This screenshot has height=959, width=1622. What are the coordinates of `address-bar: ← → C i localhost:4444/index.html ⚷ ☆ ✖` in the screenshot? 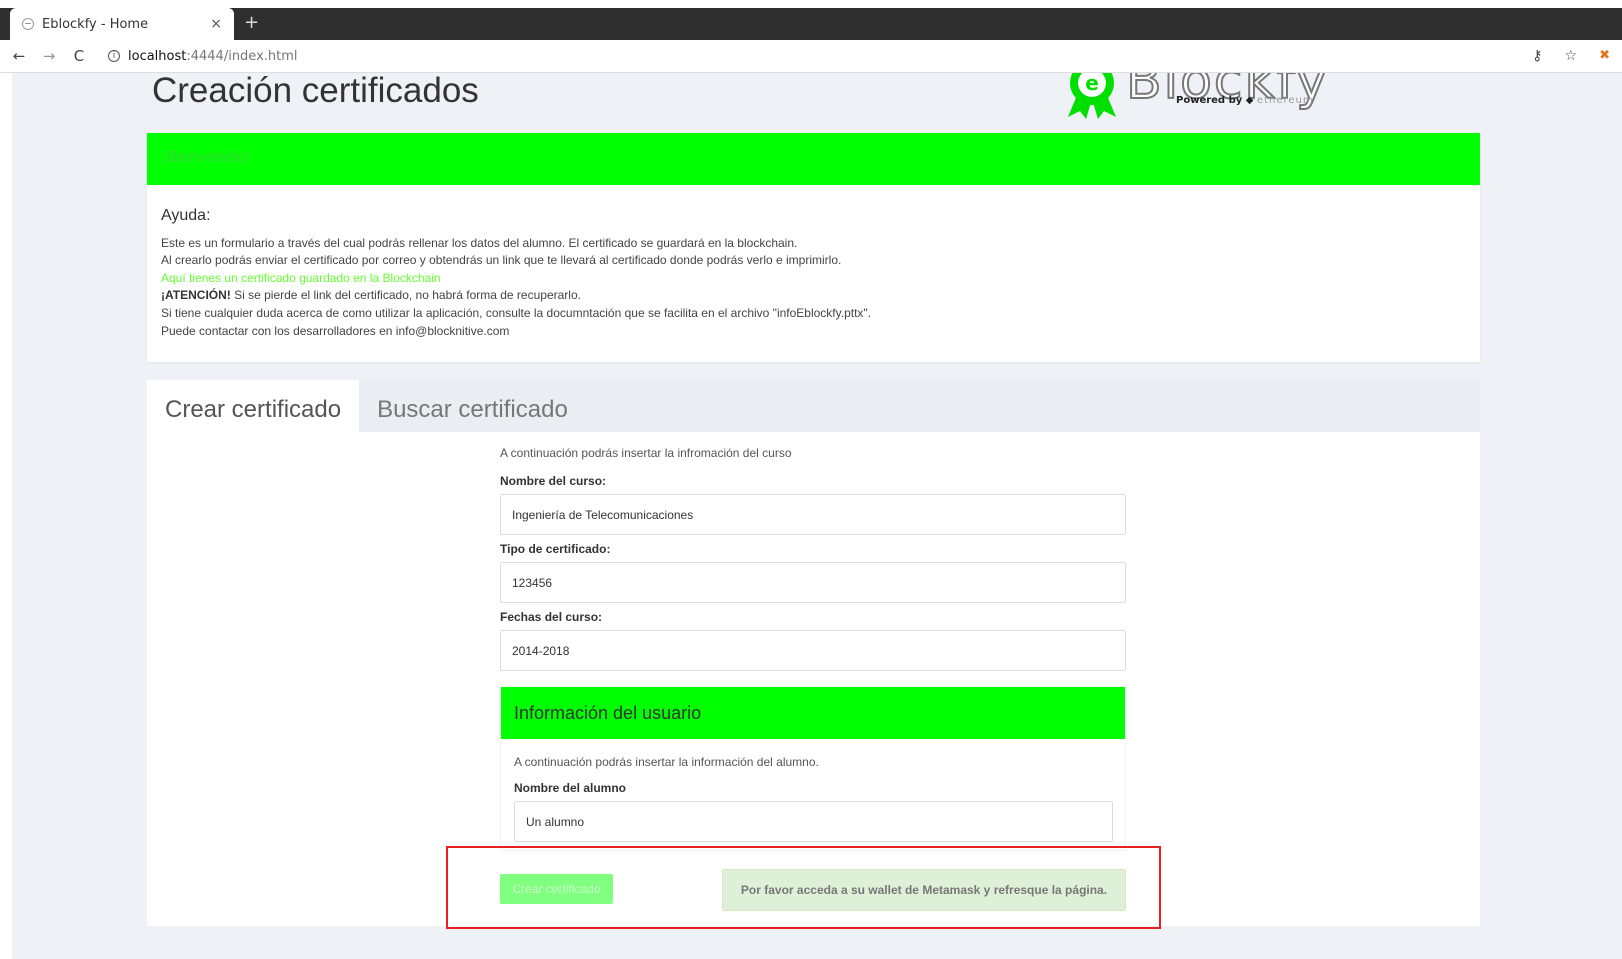 It's located at (811, 56).